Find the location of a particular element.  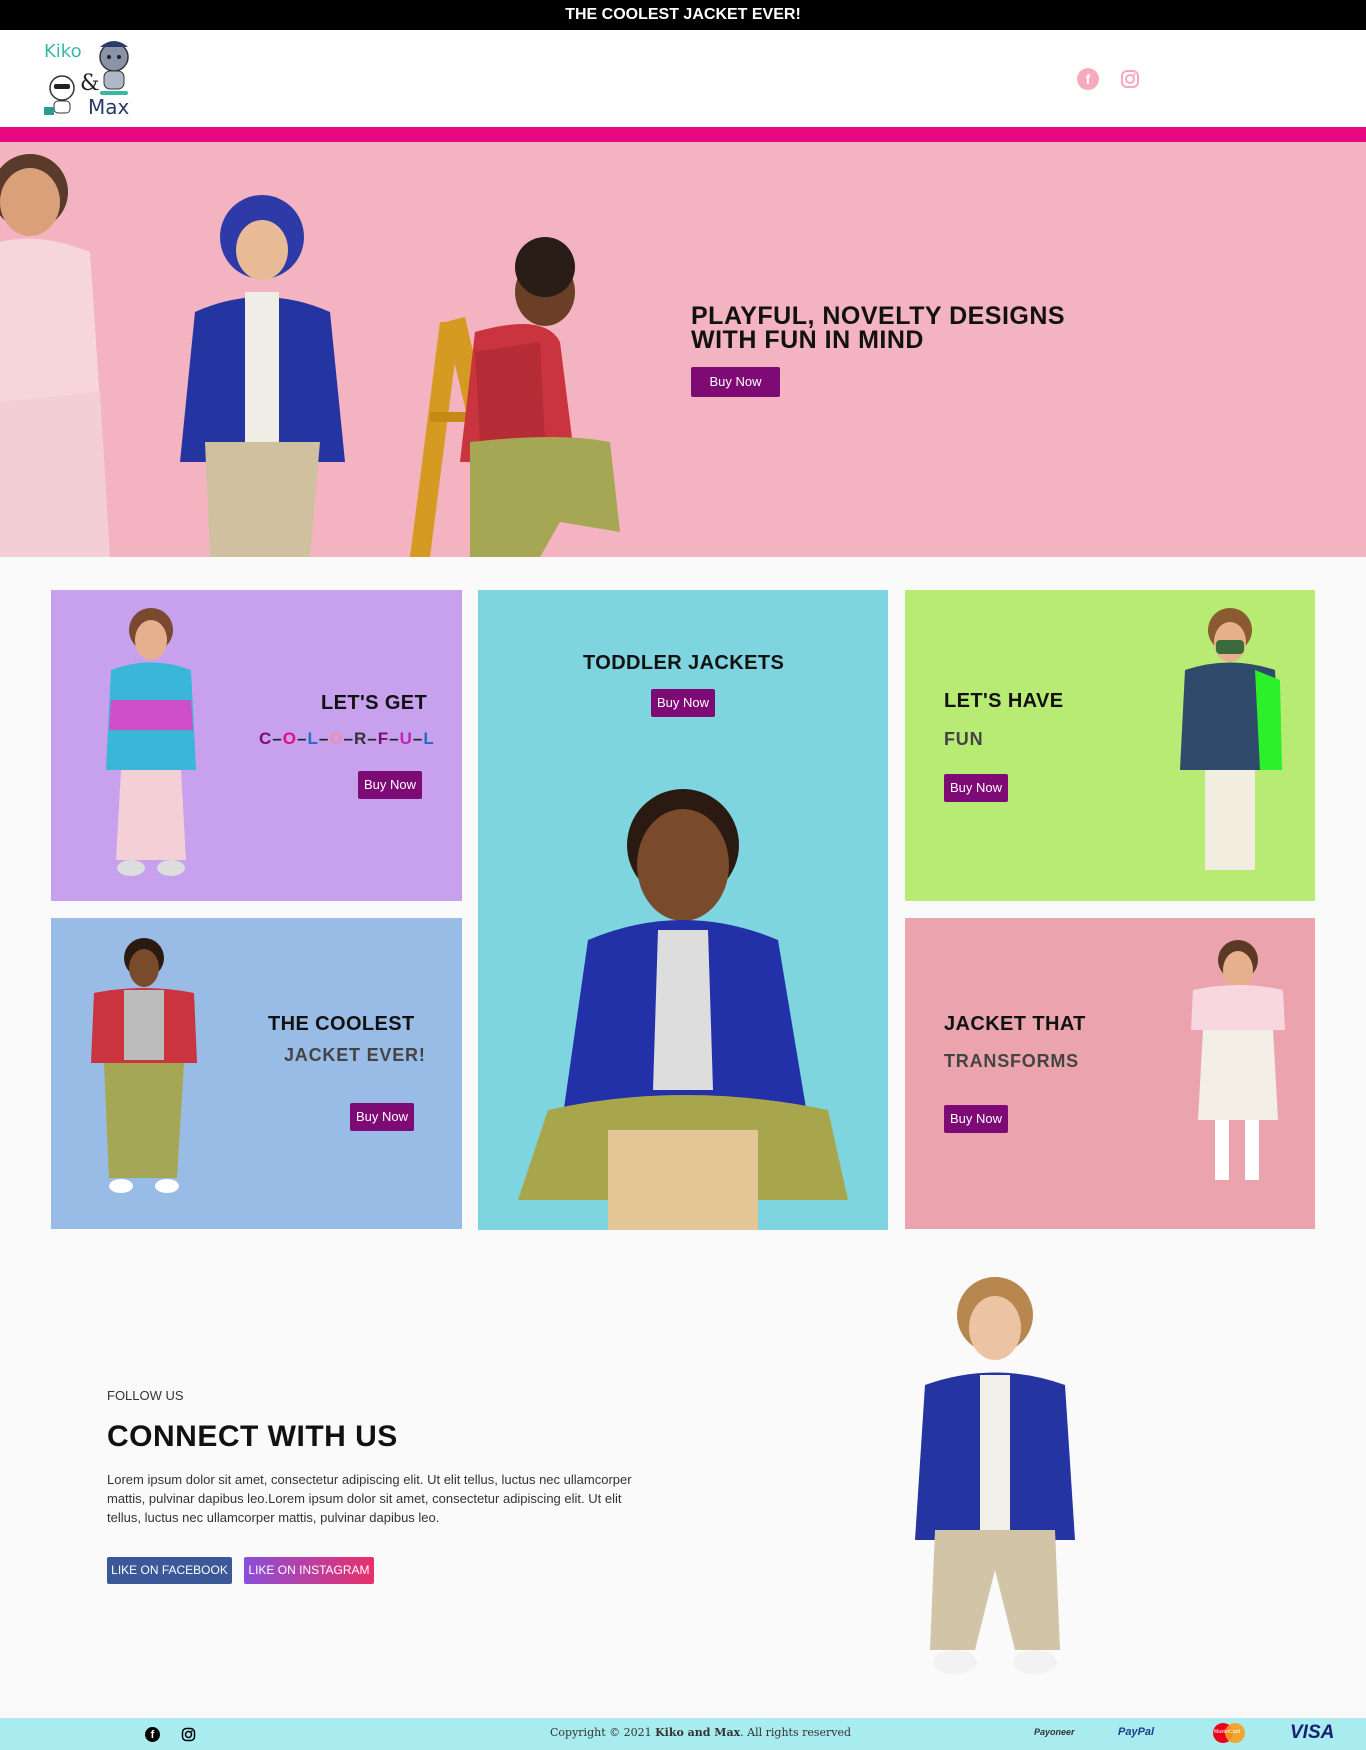

card-fun: LET'S HAVE FUN Buy Now is located at coordinates (1110, 745).